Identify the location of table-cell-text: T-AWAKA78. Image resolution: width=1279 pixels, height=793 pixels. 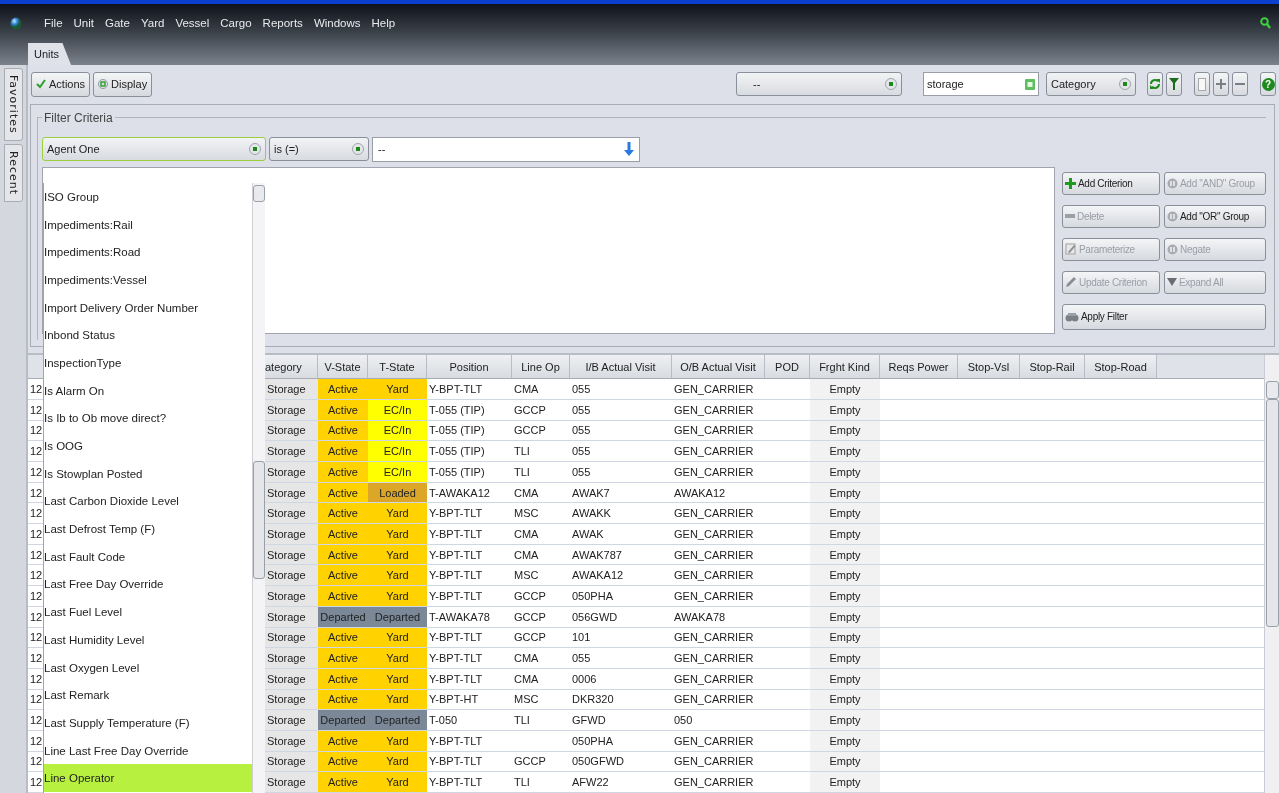
(459, 617).